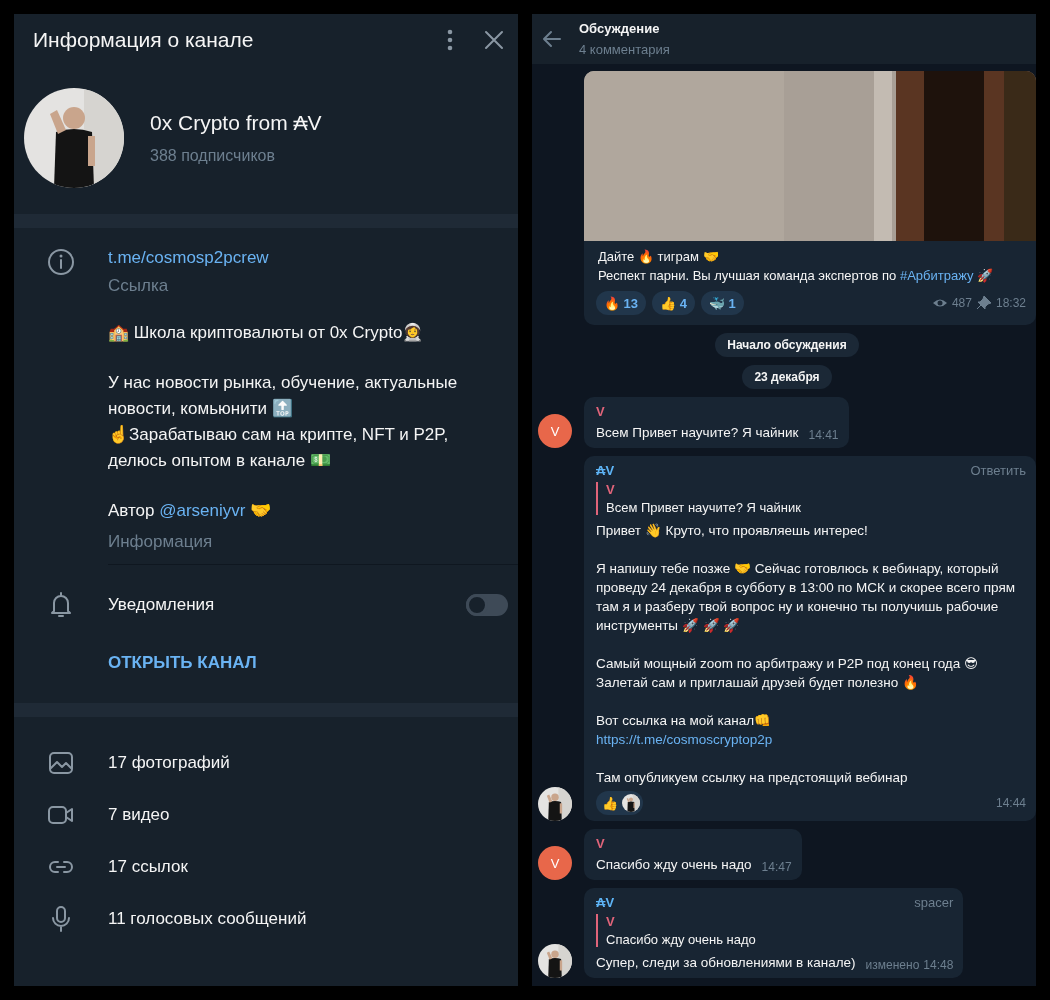 The image size is (1050, 1000). I want to click on reply-link: Ответить, so click(998, 470).